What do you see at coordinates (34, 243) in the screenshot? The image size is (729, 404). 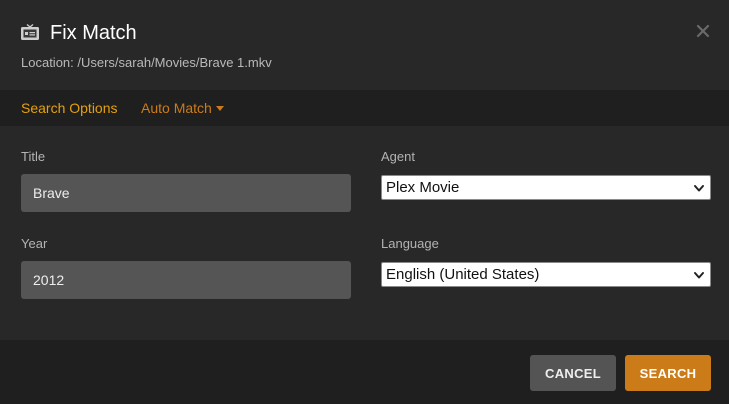 I see `year-label: Year` at bounding box center [34, 243].